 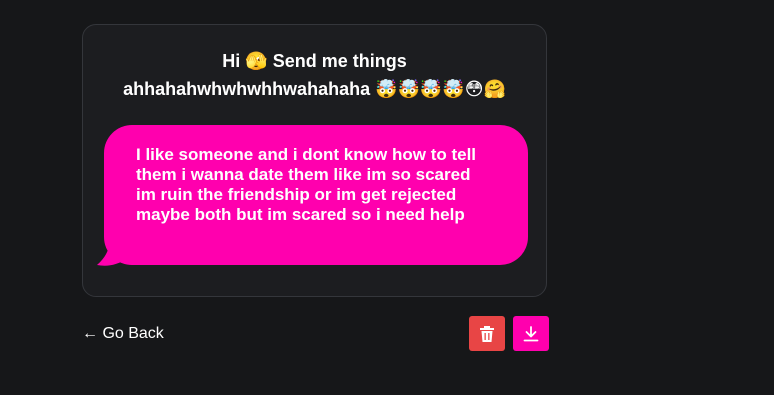 What do you see at coordinates (315, 334) in the screenshot?
I see `footer-bar: ← Go Back` at bounding box center [315, 334].